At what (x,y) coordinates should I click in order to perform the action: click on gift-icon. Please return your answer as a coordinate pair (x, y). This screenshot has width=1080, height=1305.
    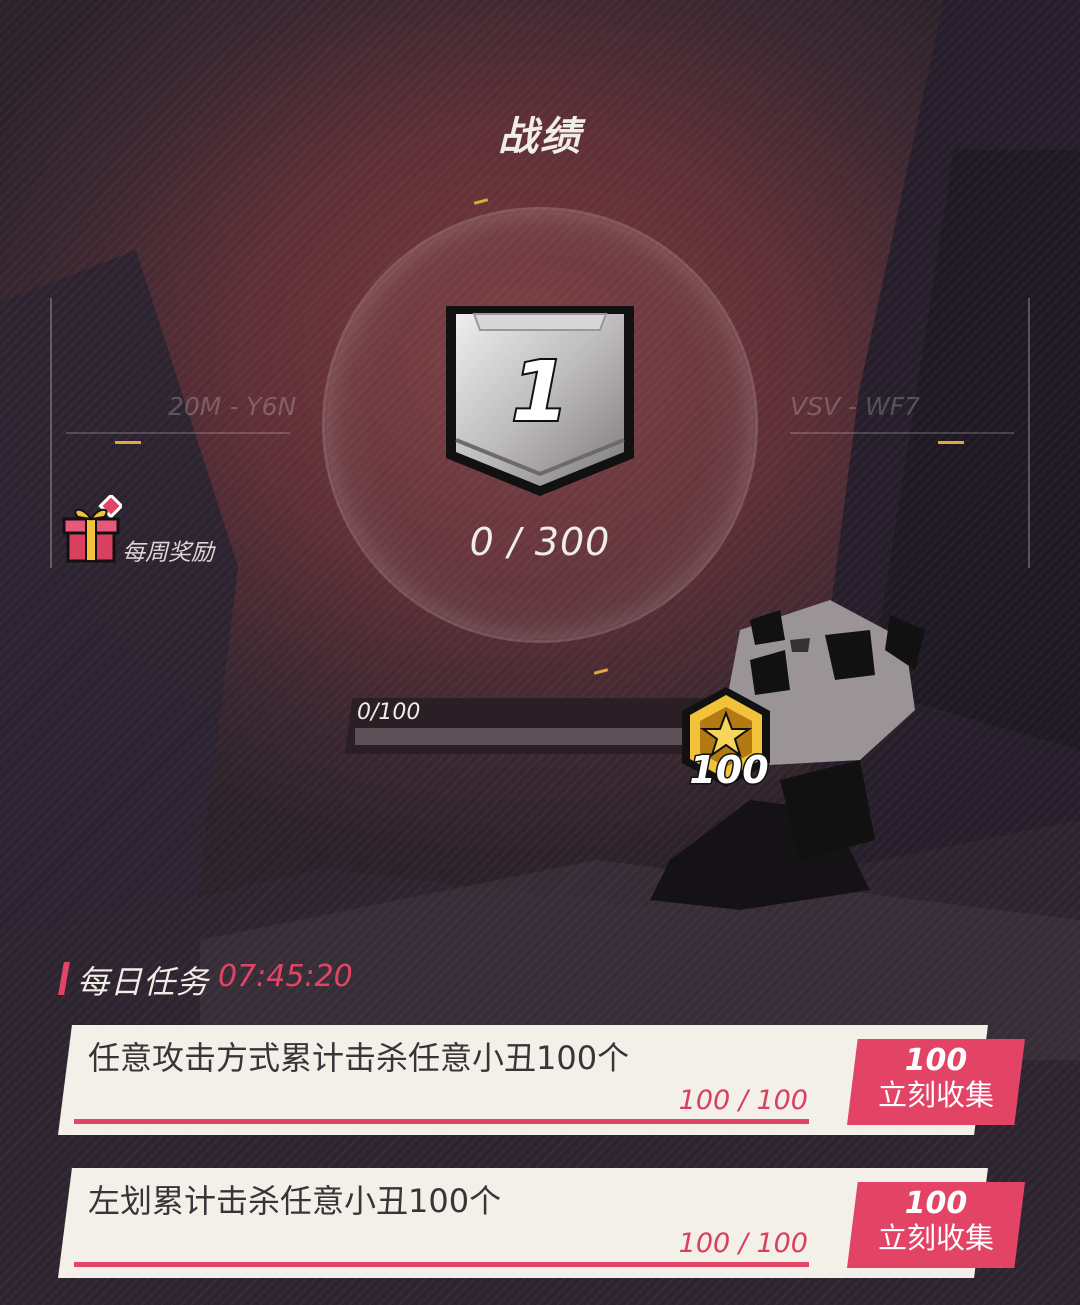
    Looking at the image, I should click on (92, 530).